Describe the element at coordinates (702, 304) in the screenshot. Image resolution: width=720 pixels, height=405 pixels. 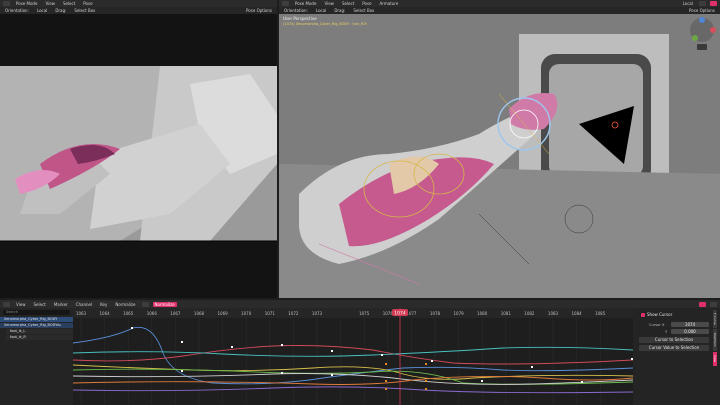
I see `snapping-icon` at that location.